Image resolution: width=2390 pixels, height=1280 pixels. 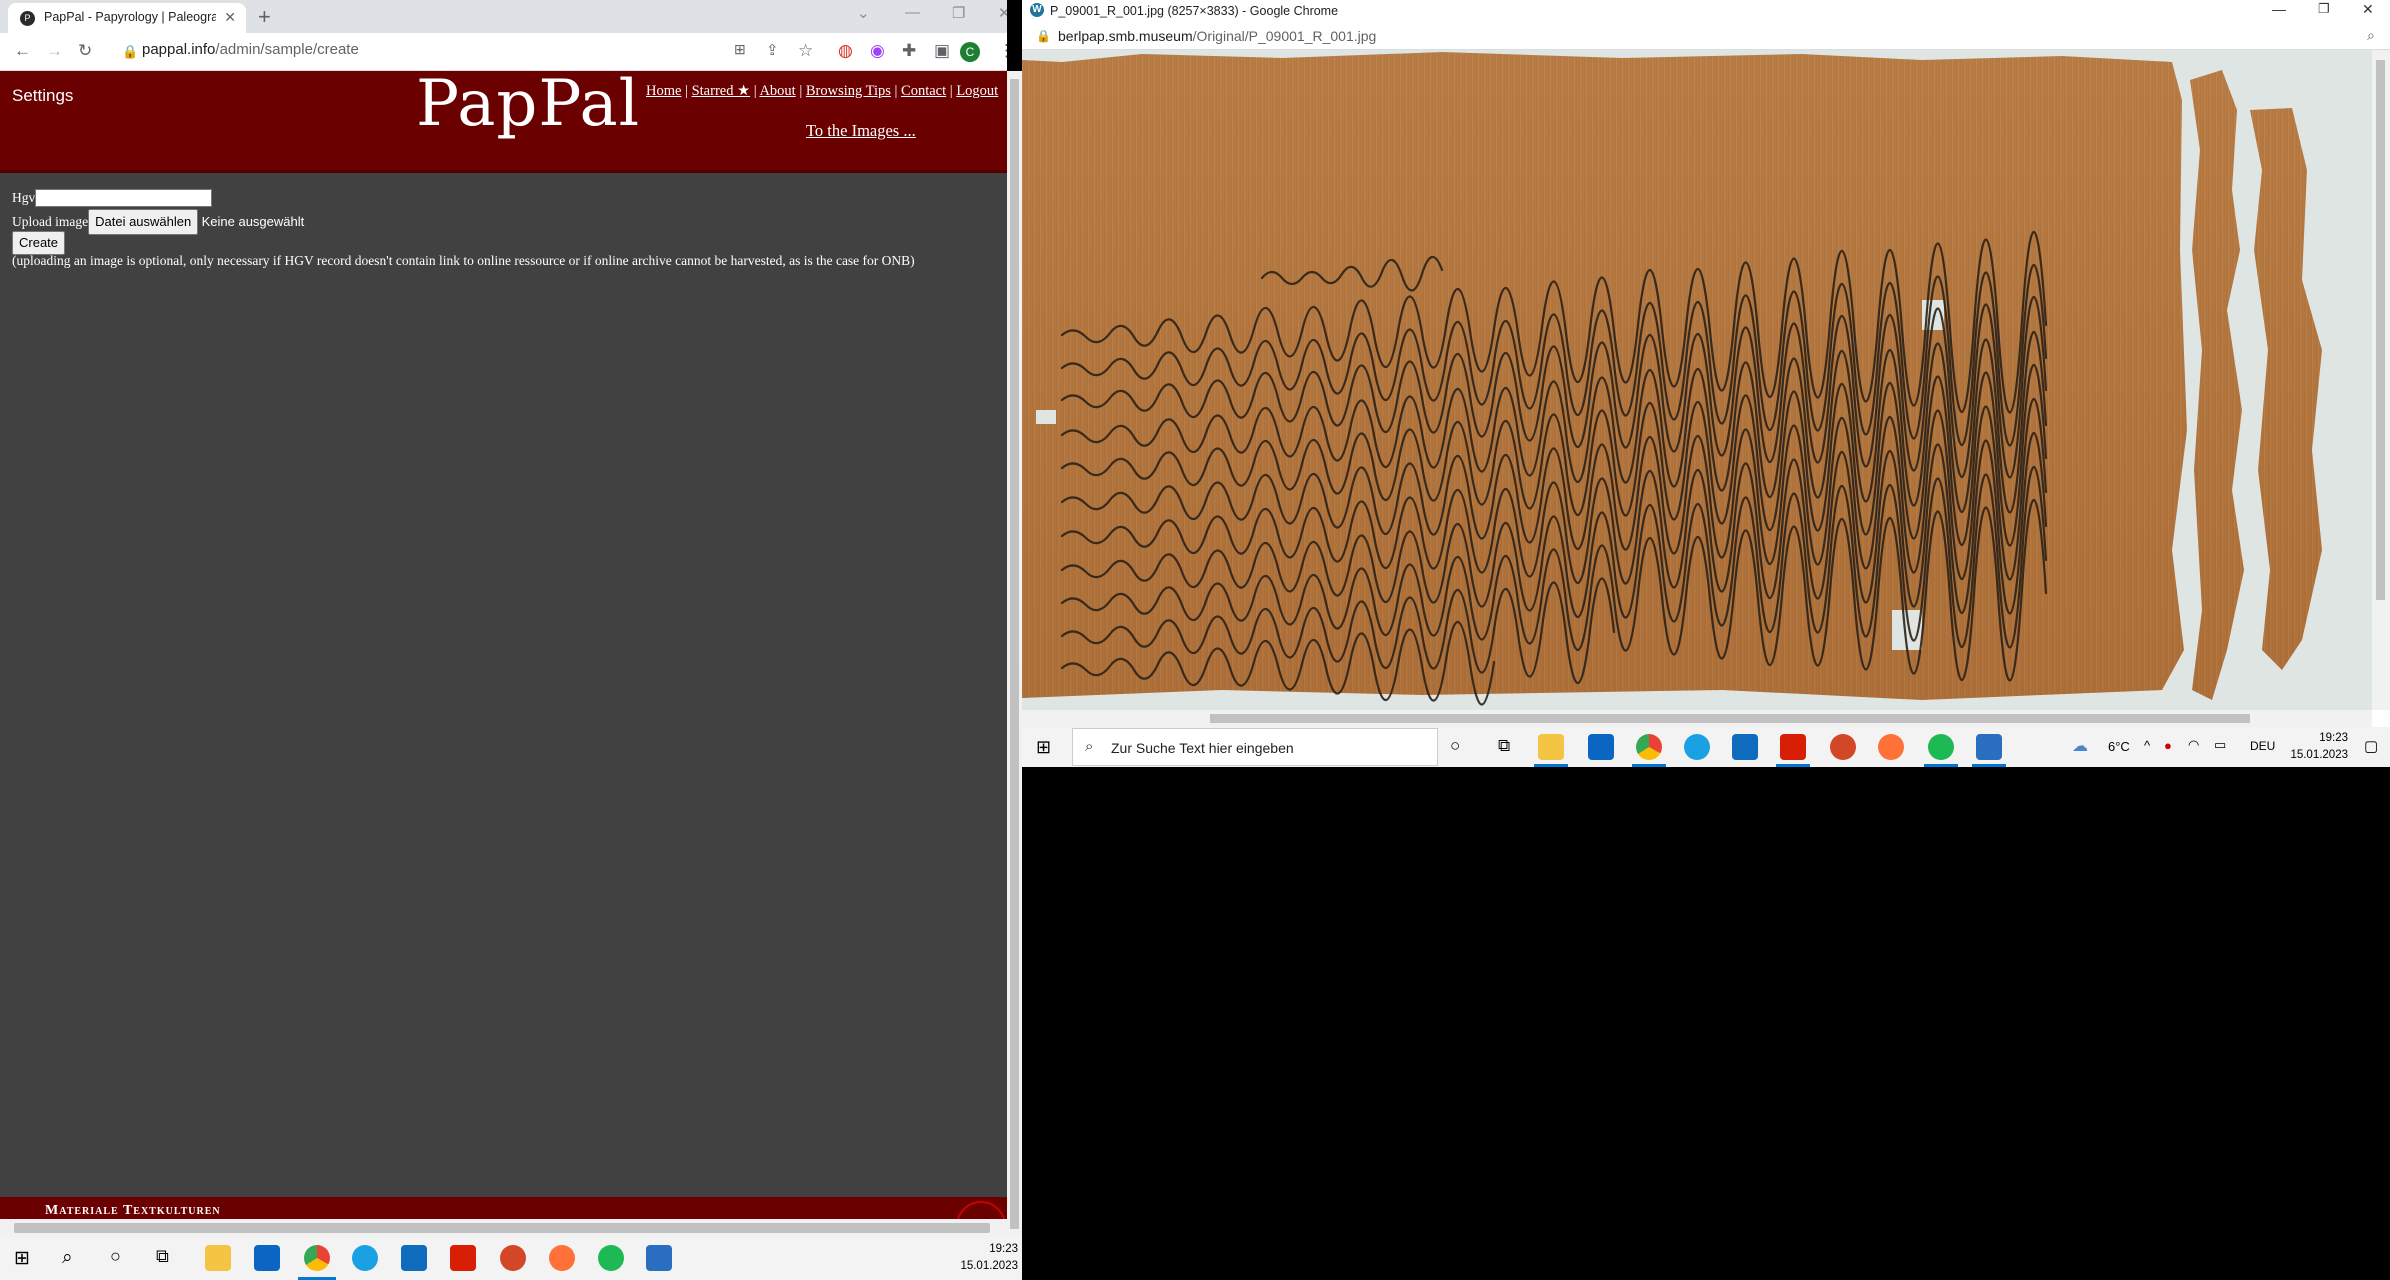 I want to click on extension-red-icon: ◍, so click(x=845, y=51).